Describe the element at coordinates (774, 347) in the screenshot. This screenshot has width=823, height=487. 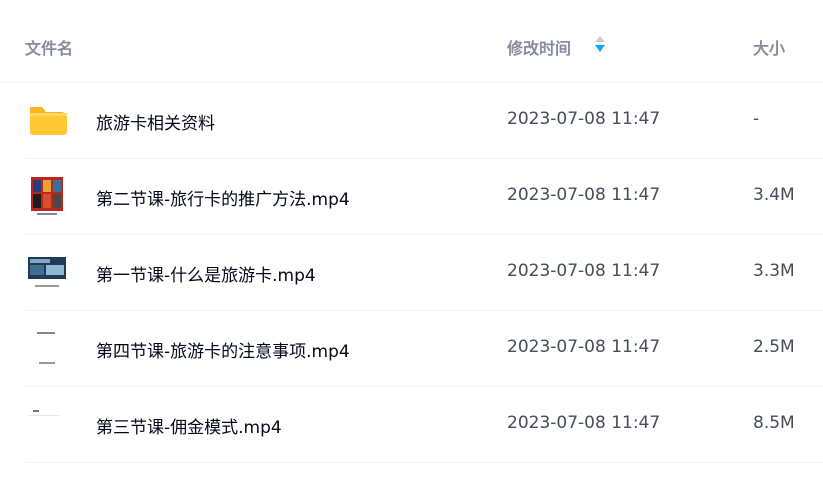
I see `file-size: 2.5M` at that location.